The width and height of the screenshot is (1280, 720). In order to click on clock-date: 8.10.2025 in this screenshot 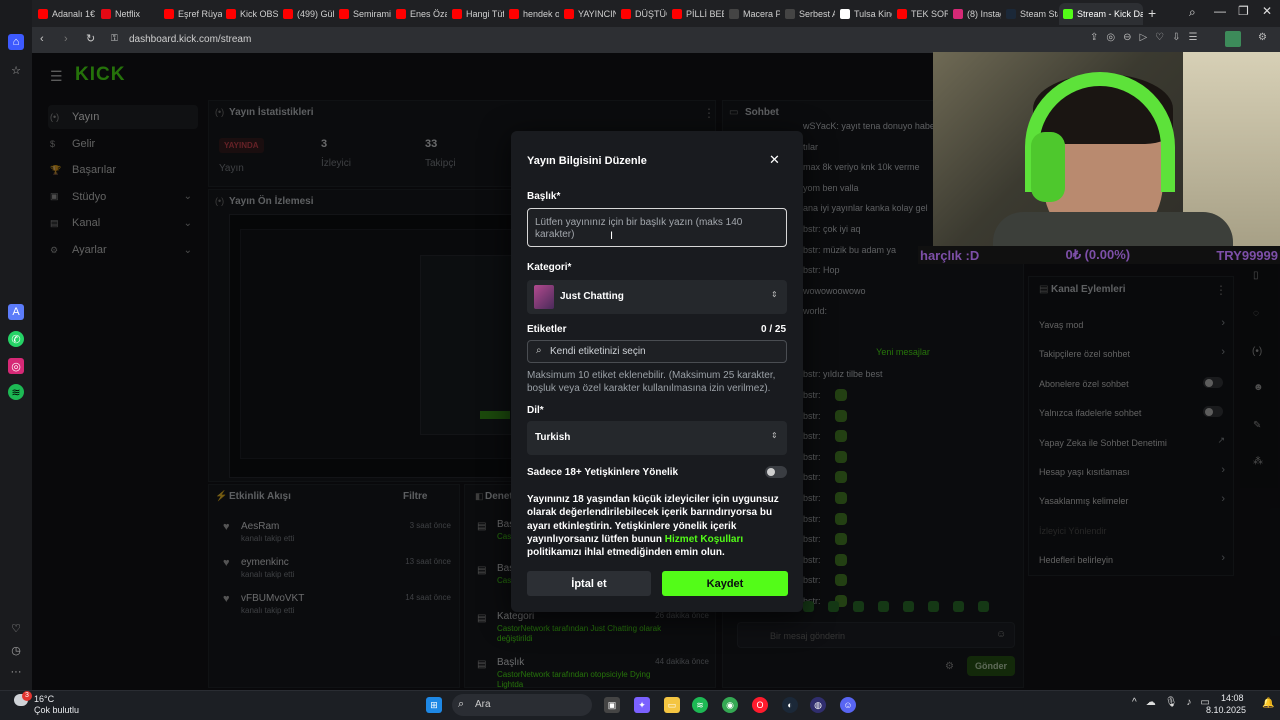, I will do `click(1226, 710)`.